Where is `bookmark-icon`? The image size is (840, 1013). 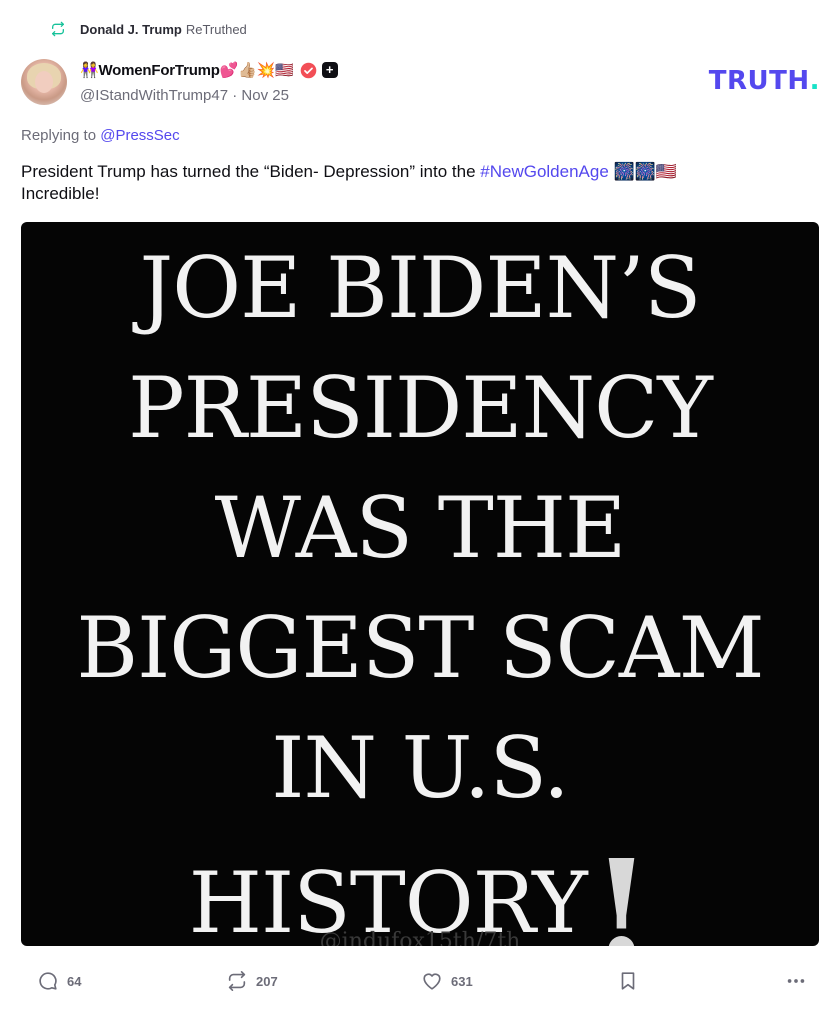 bookmark-icon is located at coordinates (628, 981).